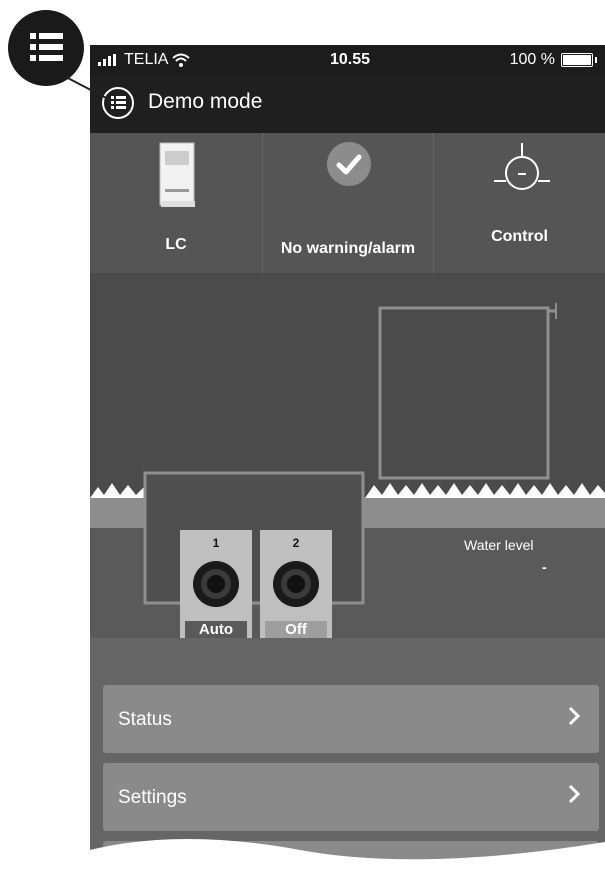 Image resolution: width=605 pixels, height=876 pixels. I want to click on list-icon-callout, so click(46, 48).